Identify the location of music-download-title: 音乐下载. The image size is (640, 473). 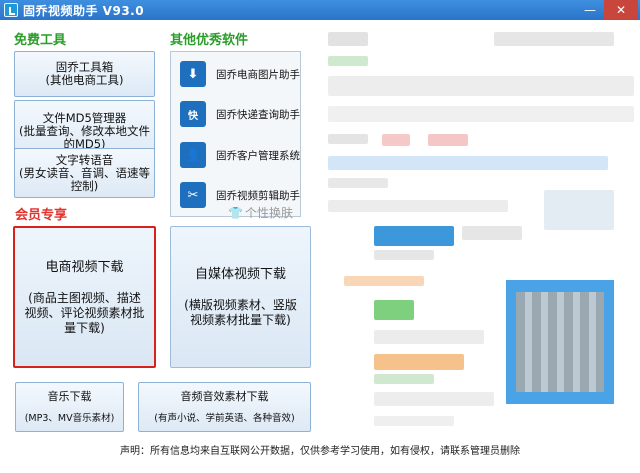
(69, 396).